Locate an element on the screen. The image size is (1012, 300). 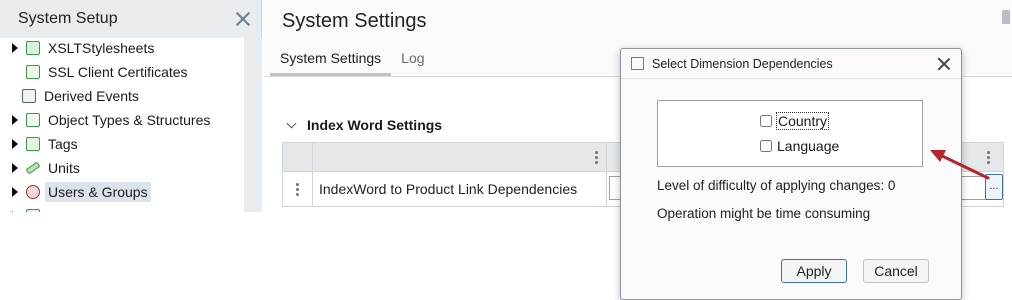
option-language: Language is located at coordinates (799, 146).